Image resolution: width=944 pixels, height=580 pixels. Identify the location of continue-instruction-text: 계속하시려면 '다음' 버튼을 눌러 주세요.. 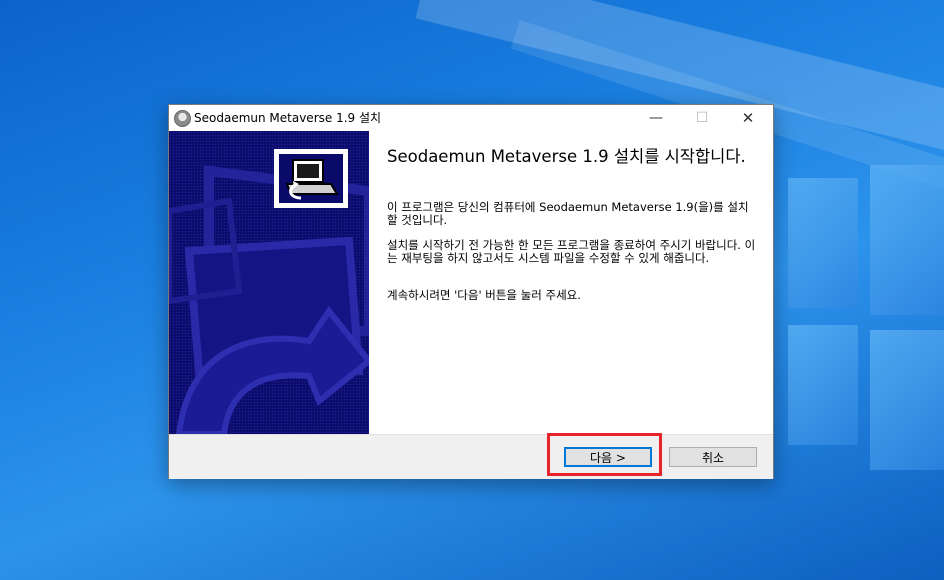
(484, 295).